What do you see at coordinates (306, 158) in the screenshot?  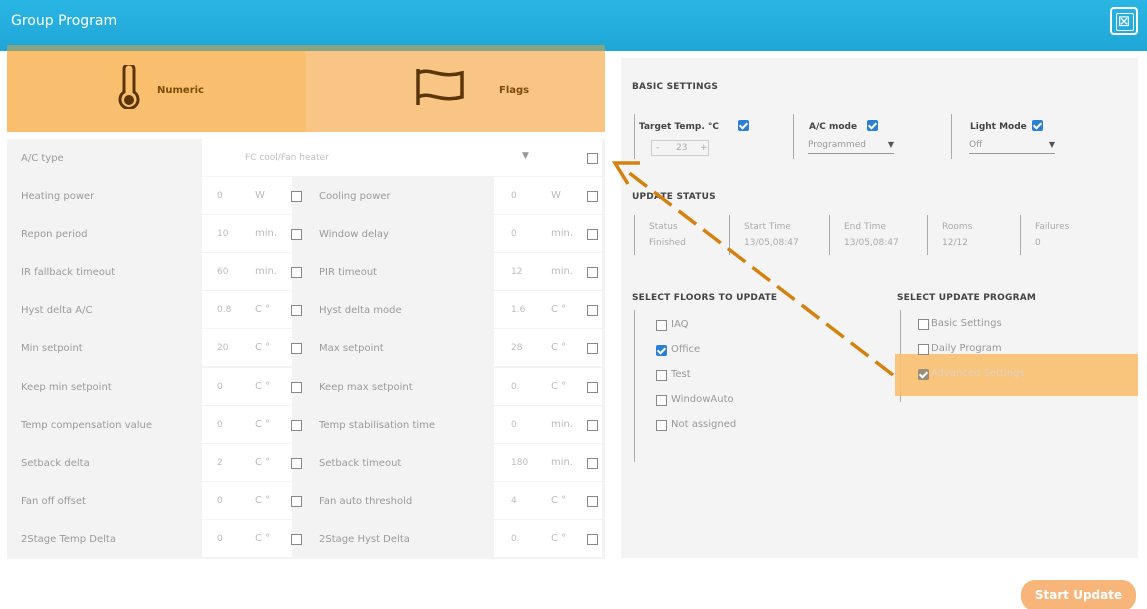 I see `ac-type-row: A/C type FC cool/Fan heater ▼` at bounding box center [306, 158].